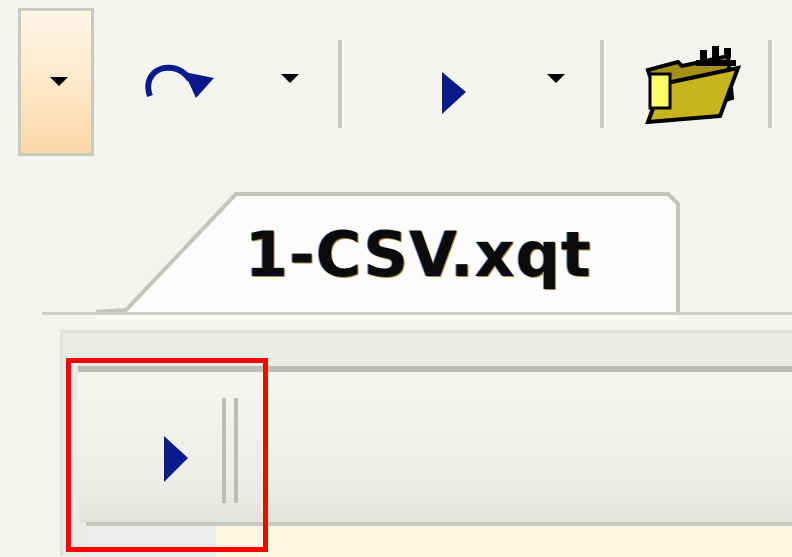 This screenshot has height=557, width=792. What do you see at coordinates (417, 313) in the screenshot?
I see `tab-baseline` at bounding box center [417, 313].